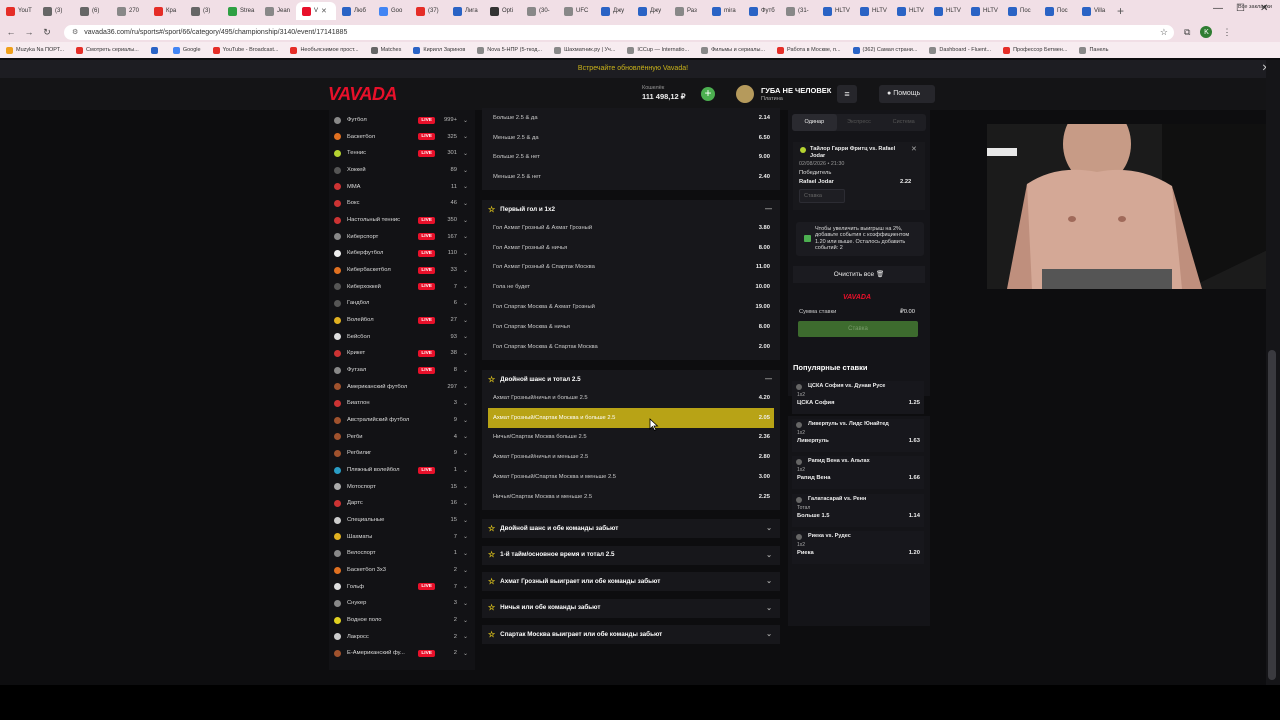 The width and height of the screenshot is (1280, 720). What do you see at coordinates (18, 11) in the screenshot?
I see `browser-tab: YouT` at bounding box center [18, 11].